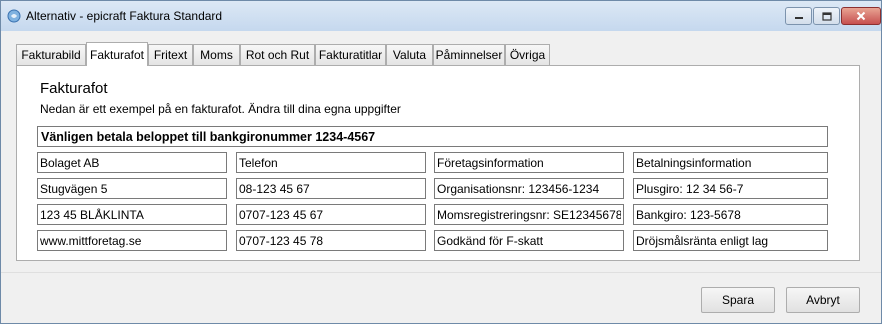  I want to click on close-icon, so click(861, 16).